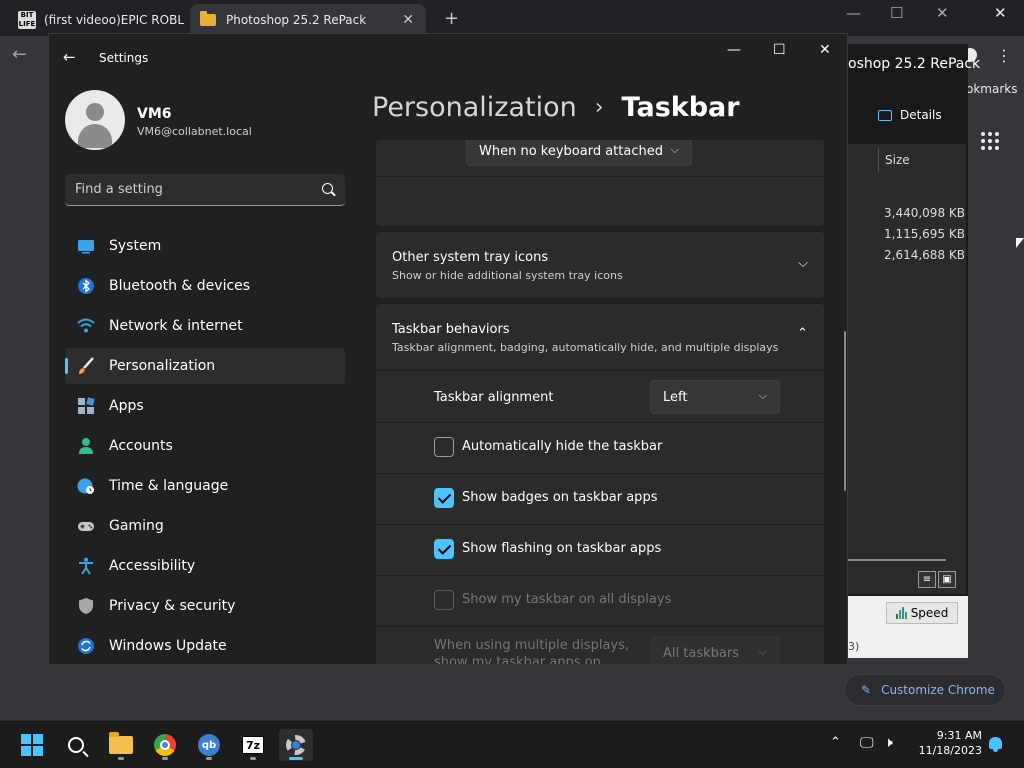  I want to click on sidebar-item-accounts: Accounts, so click(205, 446).